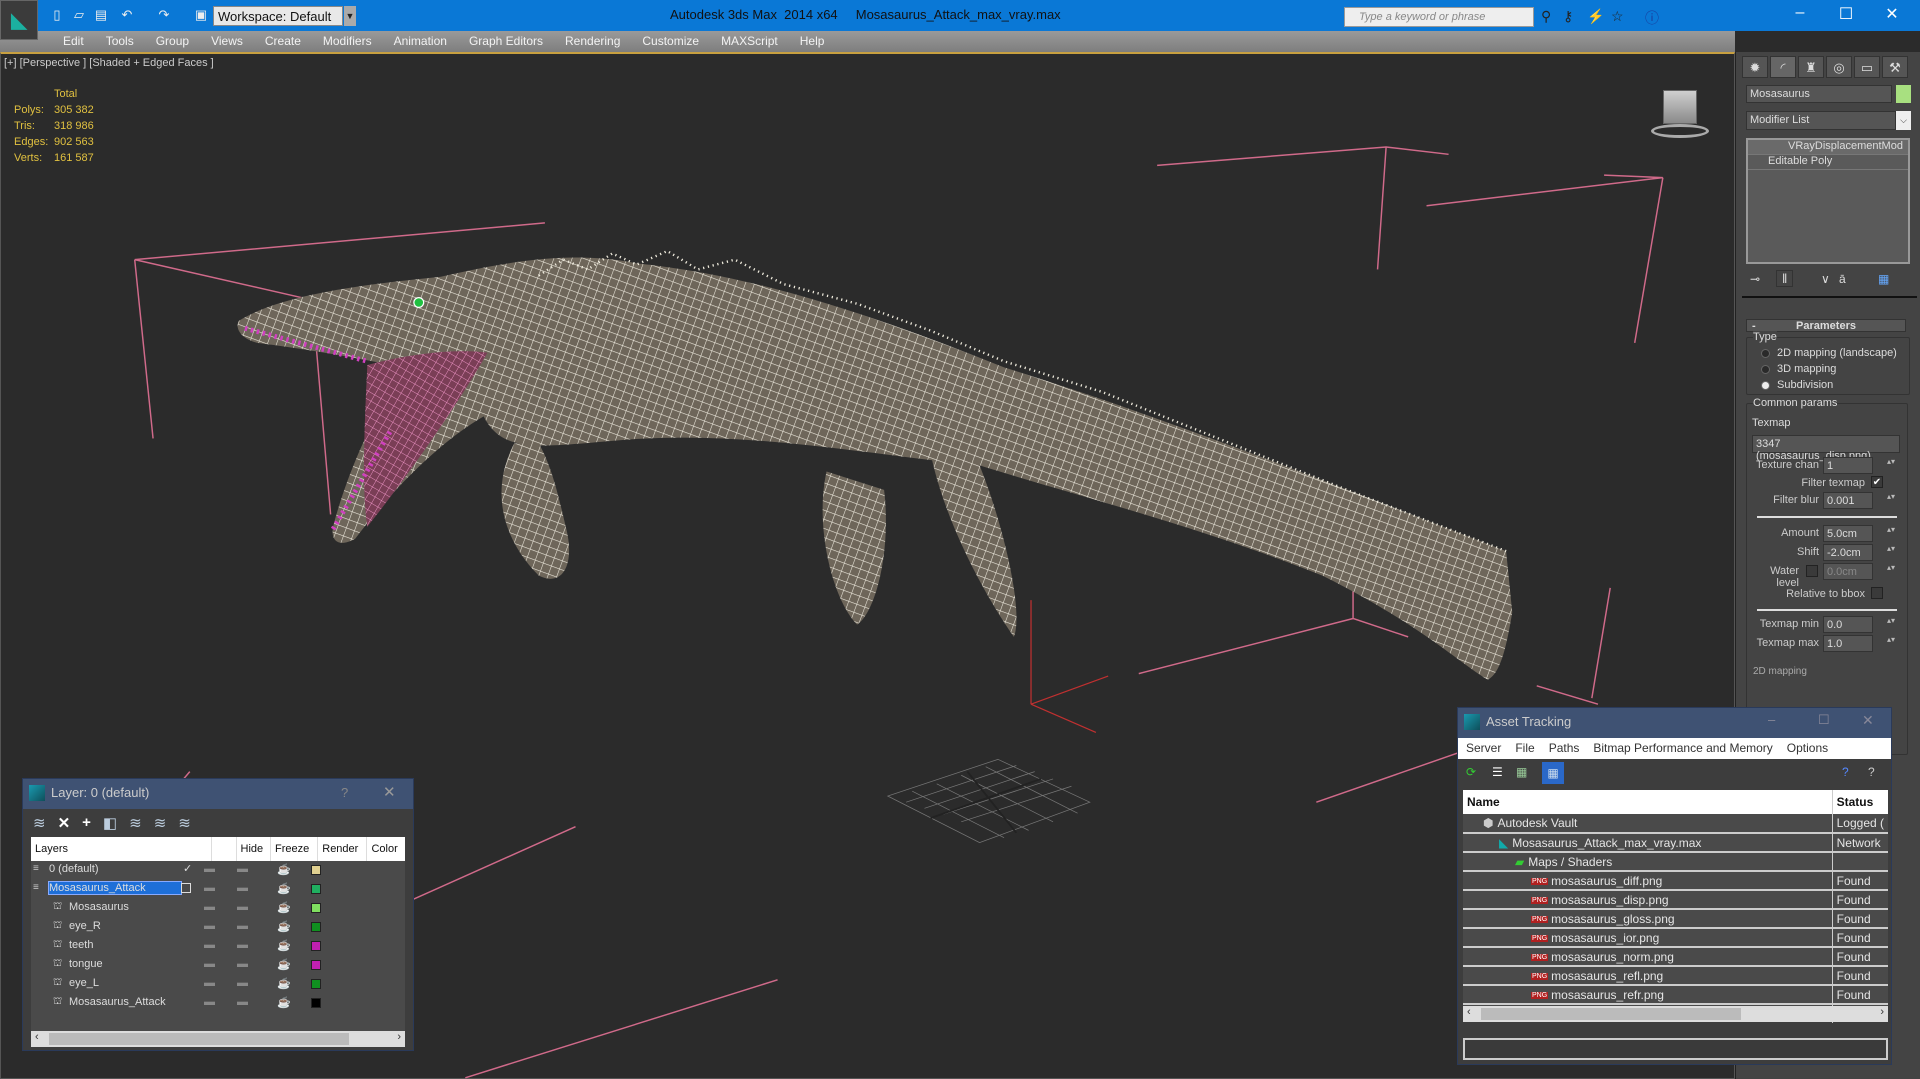  I want to click on menu-paths: Paths, so click(1564, 750).